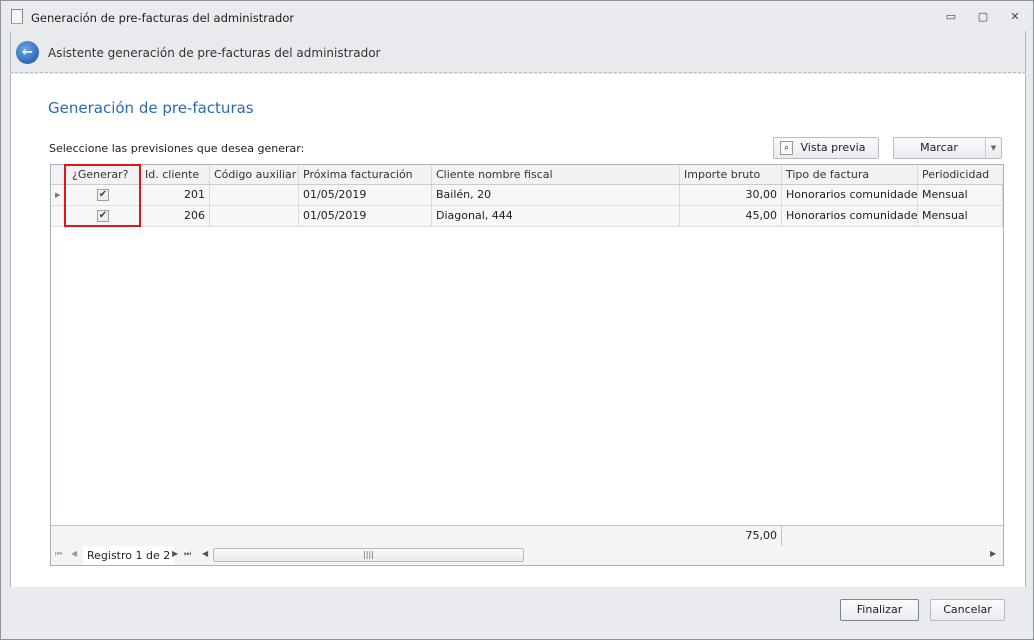 The height and width of the screenshot is (640, 1034). What do you see at coordinates (58, 554) in the screenshot?
I see `first-record-icon: ⏮` at bounding box center [58, 554].